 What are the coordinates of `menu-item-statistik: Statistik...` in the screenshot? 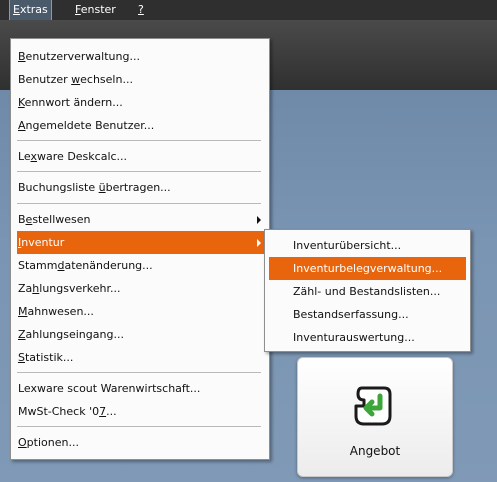 It's located at (140, 357).